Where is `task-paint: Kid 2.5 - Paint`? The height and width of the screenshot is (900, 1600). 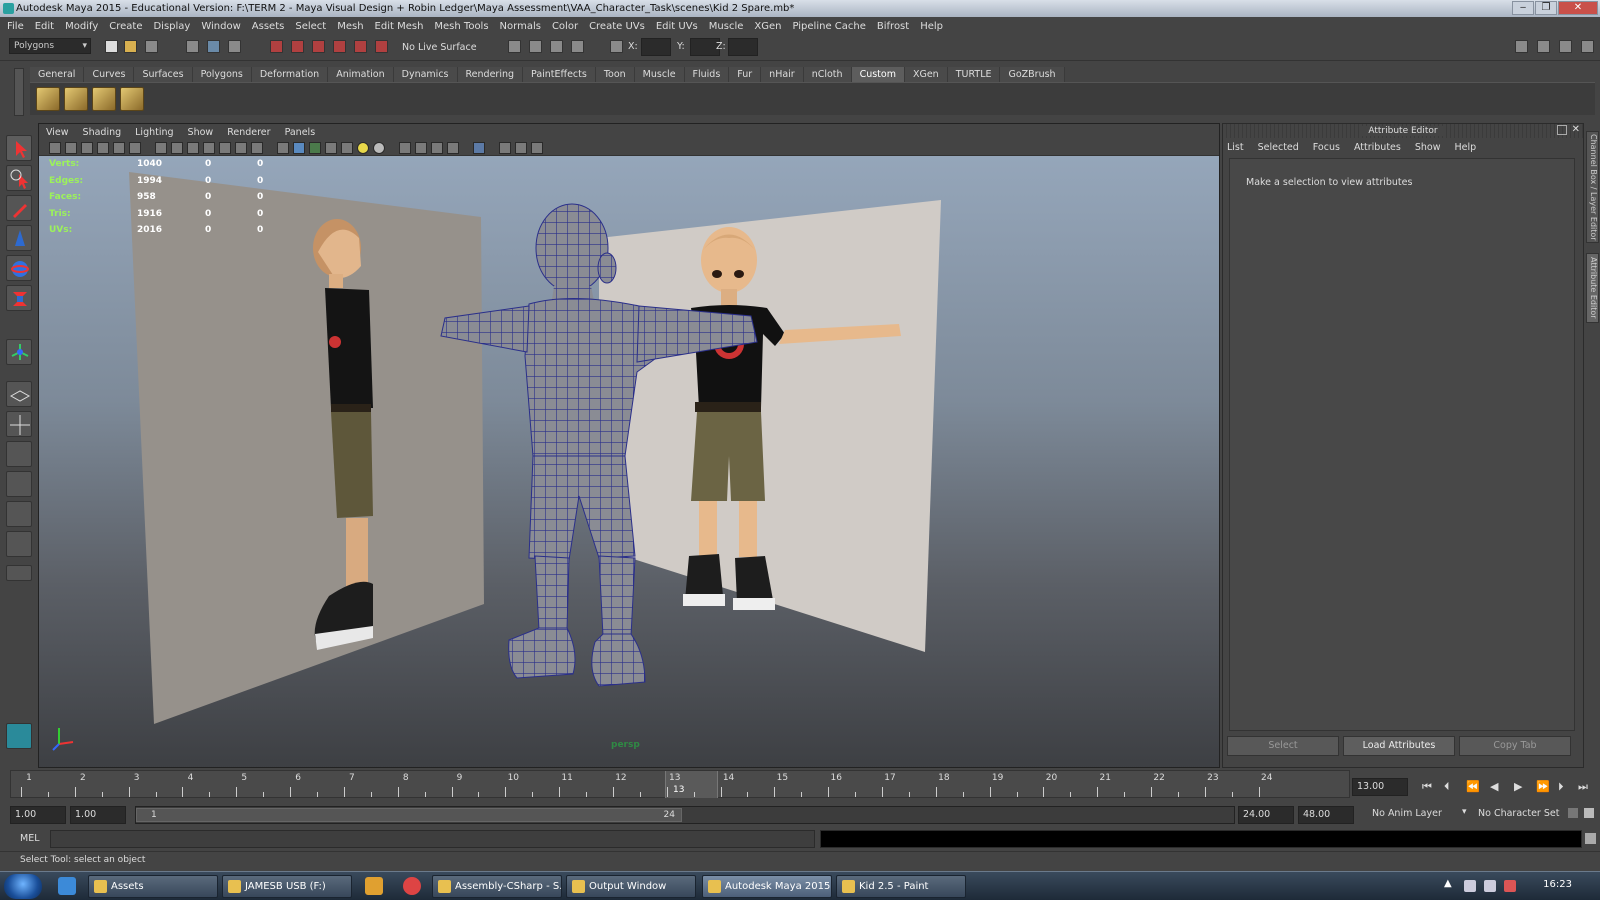 task-paint: Kid 2.5 - Paint is located at coordinates (901, 886).